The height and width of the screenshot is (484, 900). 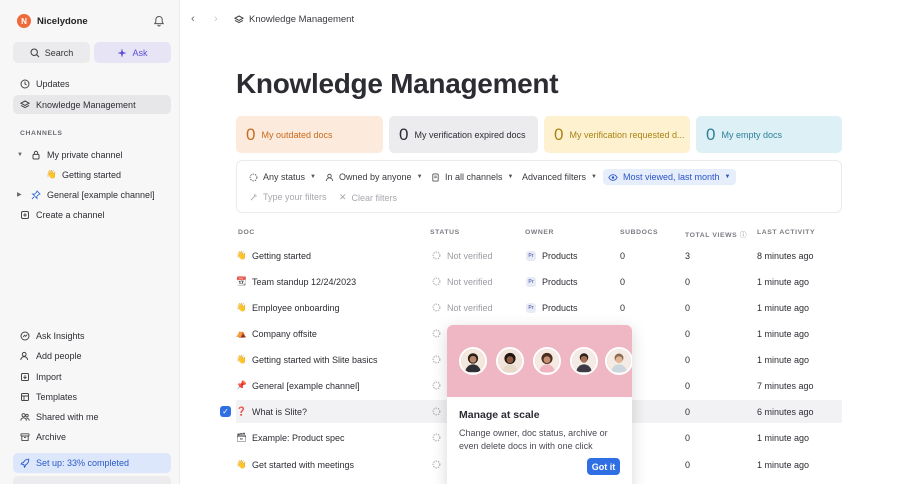 What do you see at coordinates (51, 52) in the screenshot?
I see `search-button: Search` at bounding box center [51, 52].